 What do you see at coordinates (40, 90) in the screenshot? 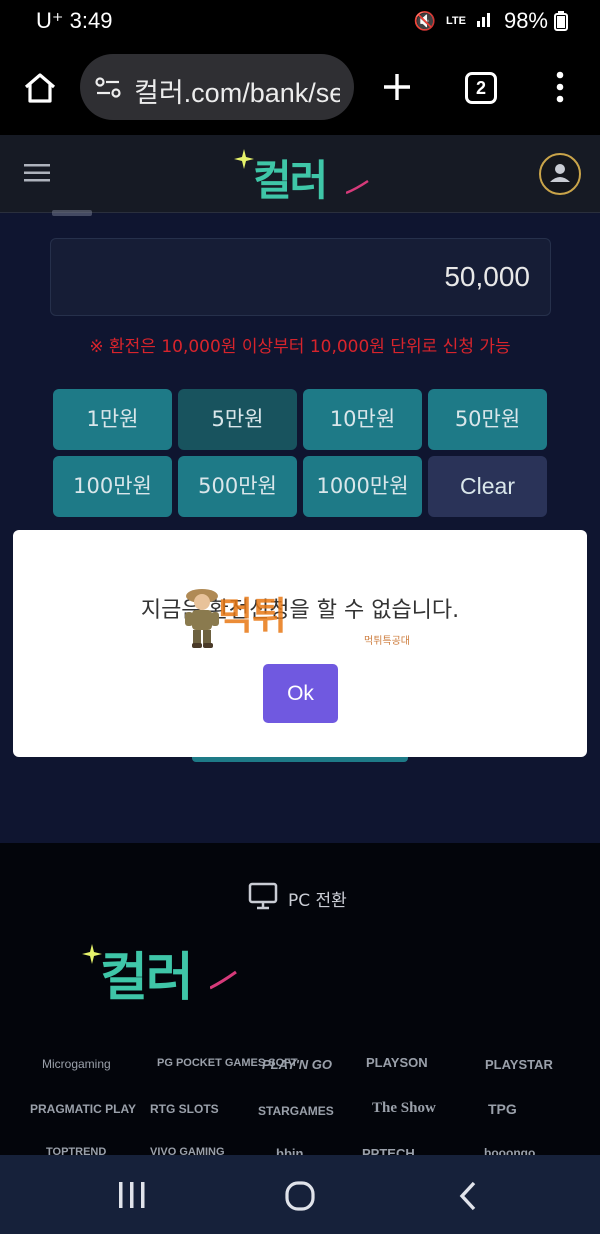
I see `home-icon` at bounding box center [40, 90].